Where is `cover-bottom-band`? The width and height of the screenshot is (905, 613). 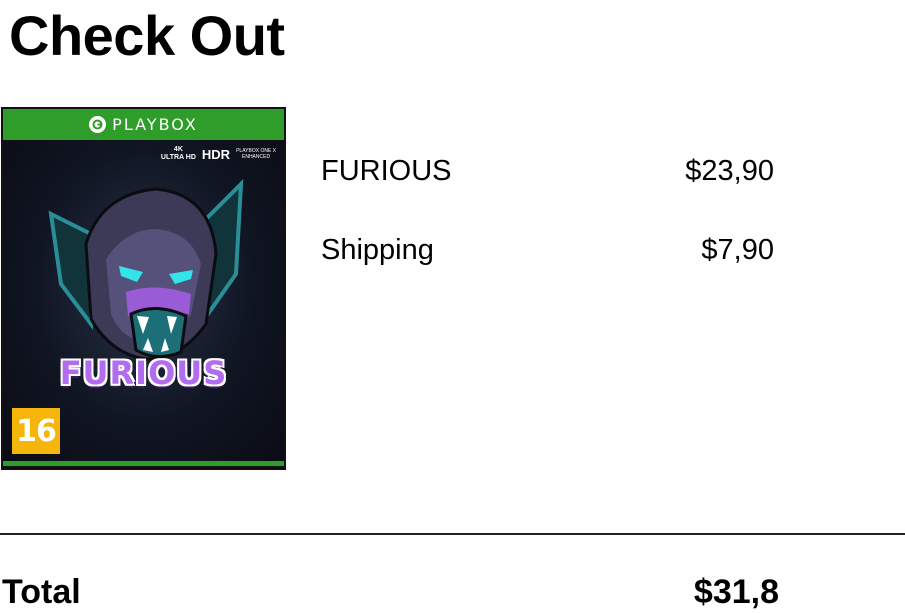
cover-bottom-band is located at coordinates (143, 463).